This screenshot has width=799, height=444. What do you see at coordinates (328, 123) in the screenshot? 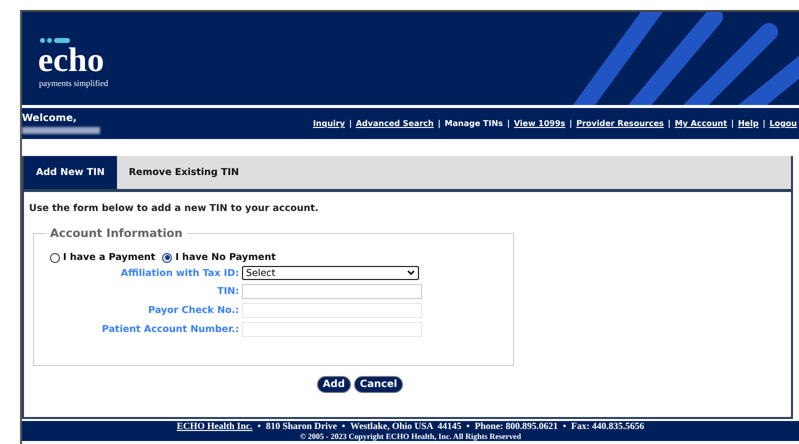
I see `nav-link: Inquiry` at bounding box center [328, 123].